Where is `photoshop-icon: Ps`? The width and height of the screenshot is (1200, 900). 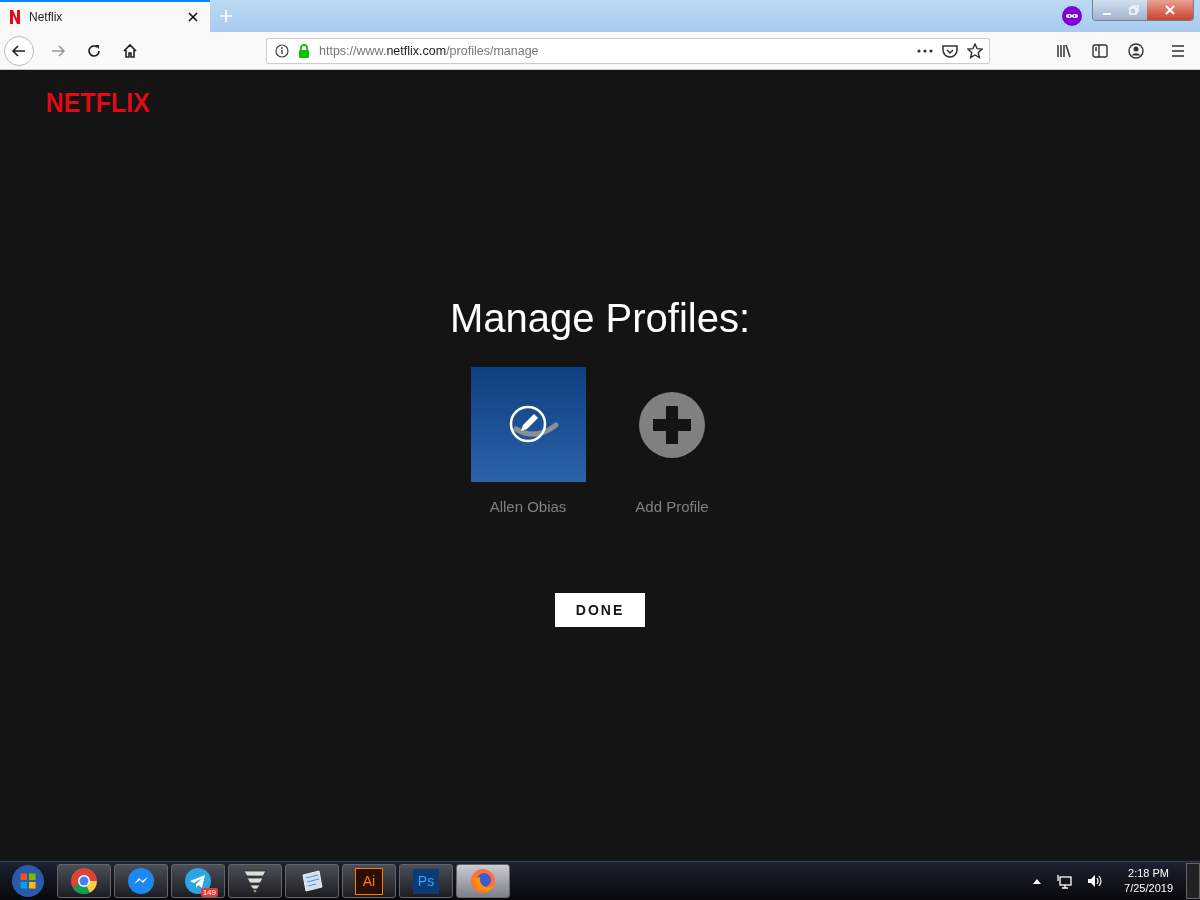
photoshop-icon: Ps is located at coordinates (426, 881).